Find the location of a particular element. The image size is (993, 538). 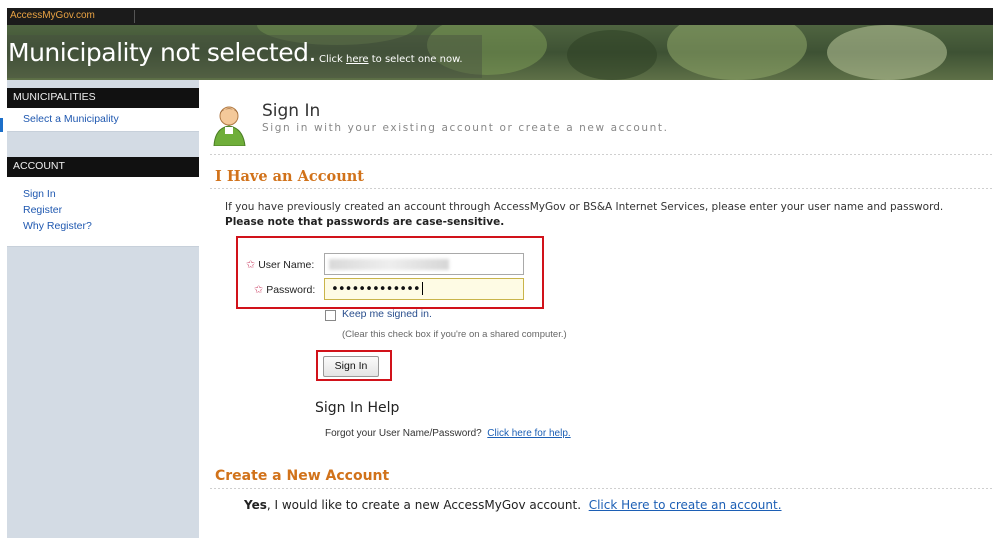

password-value: ••••••••••••• is located at coordinates (377, 289).